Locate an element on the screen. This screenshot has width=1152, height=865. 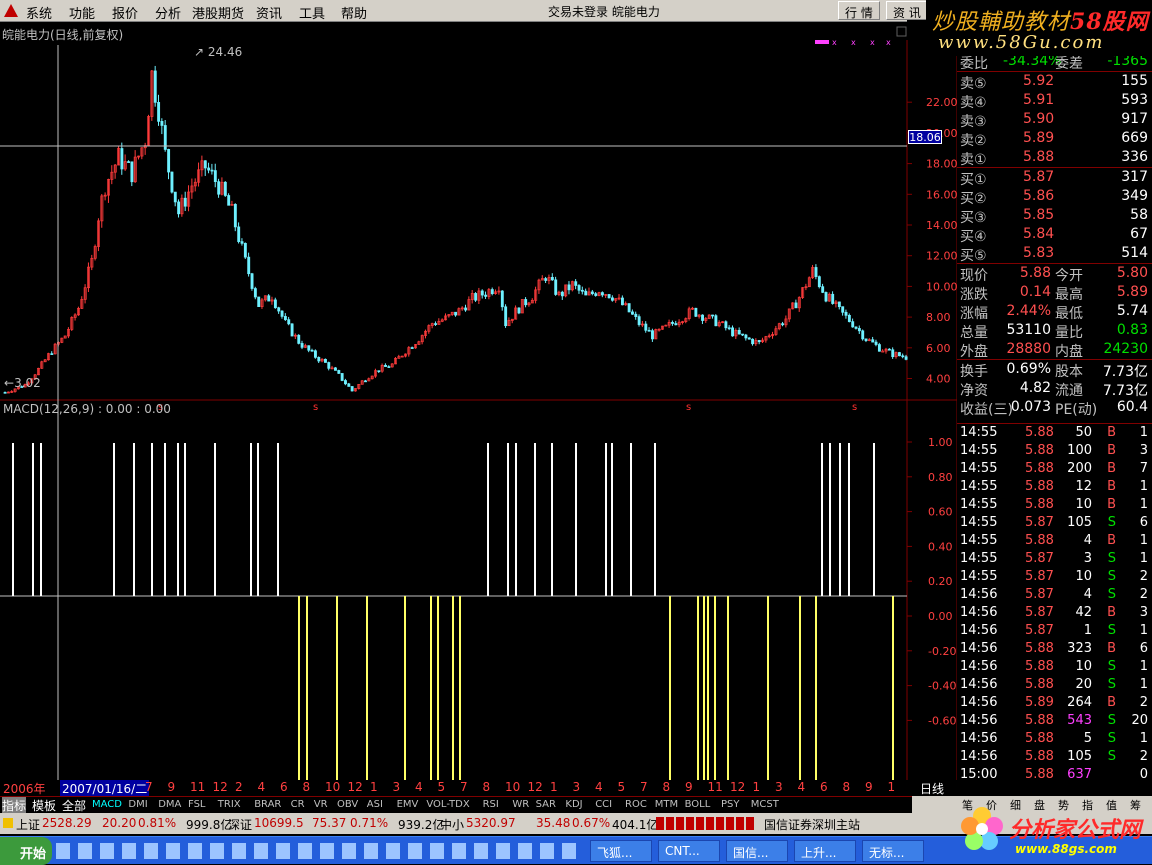
stat-value: 7.73亿 is located at coordinates (1125, 372).